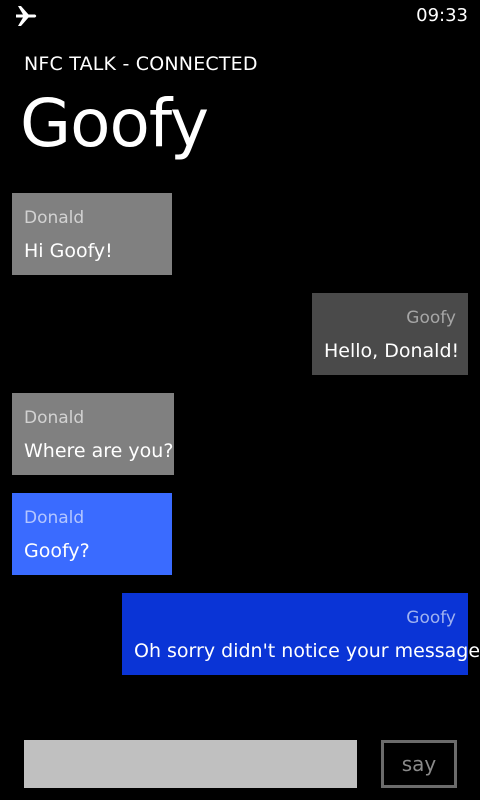 The width and height of the screenshot is (480, 800). I want to click on message-text: Hello, Donald!, so click(392, 351).